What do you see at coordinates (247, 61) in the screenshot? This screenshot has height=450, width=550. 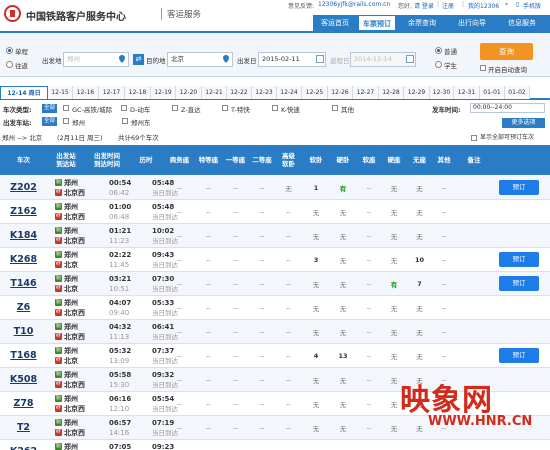 I see `date-label: 出发日` at bounding box center [247, 61].